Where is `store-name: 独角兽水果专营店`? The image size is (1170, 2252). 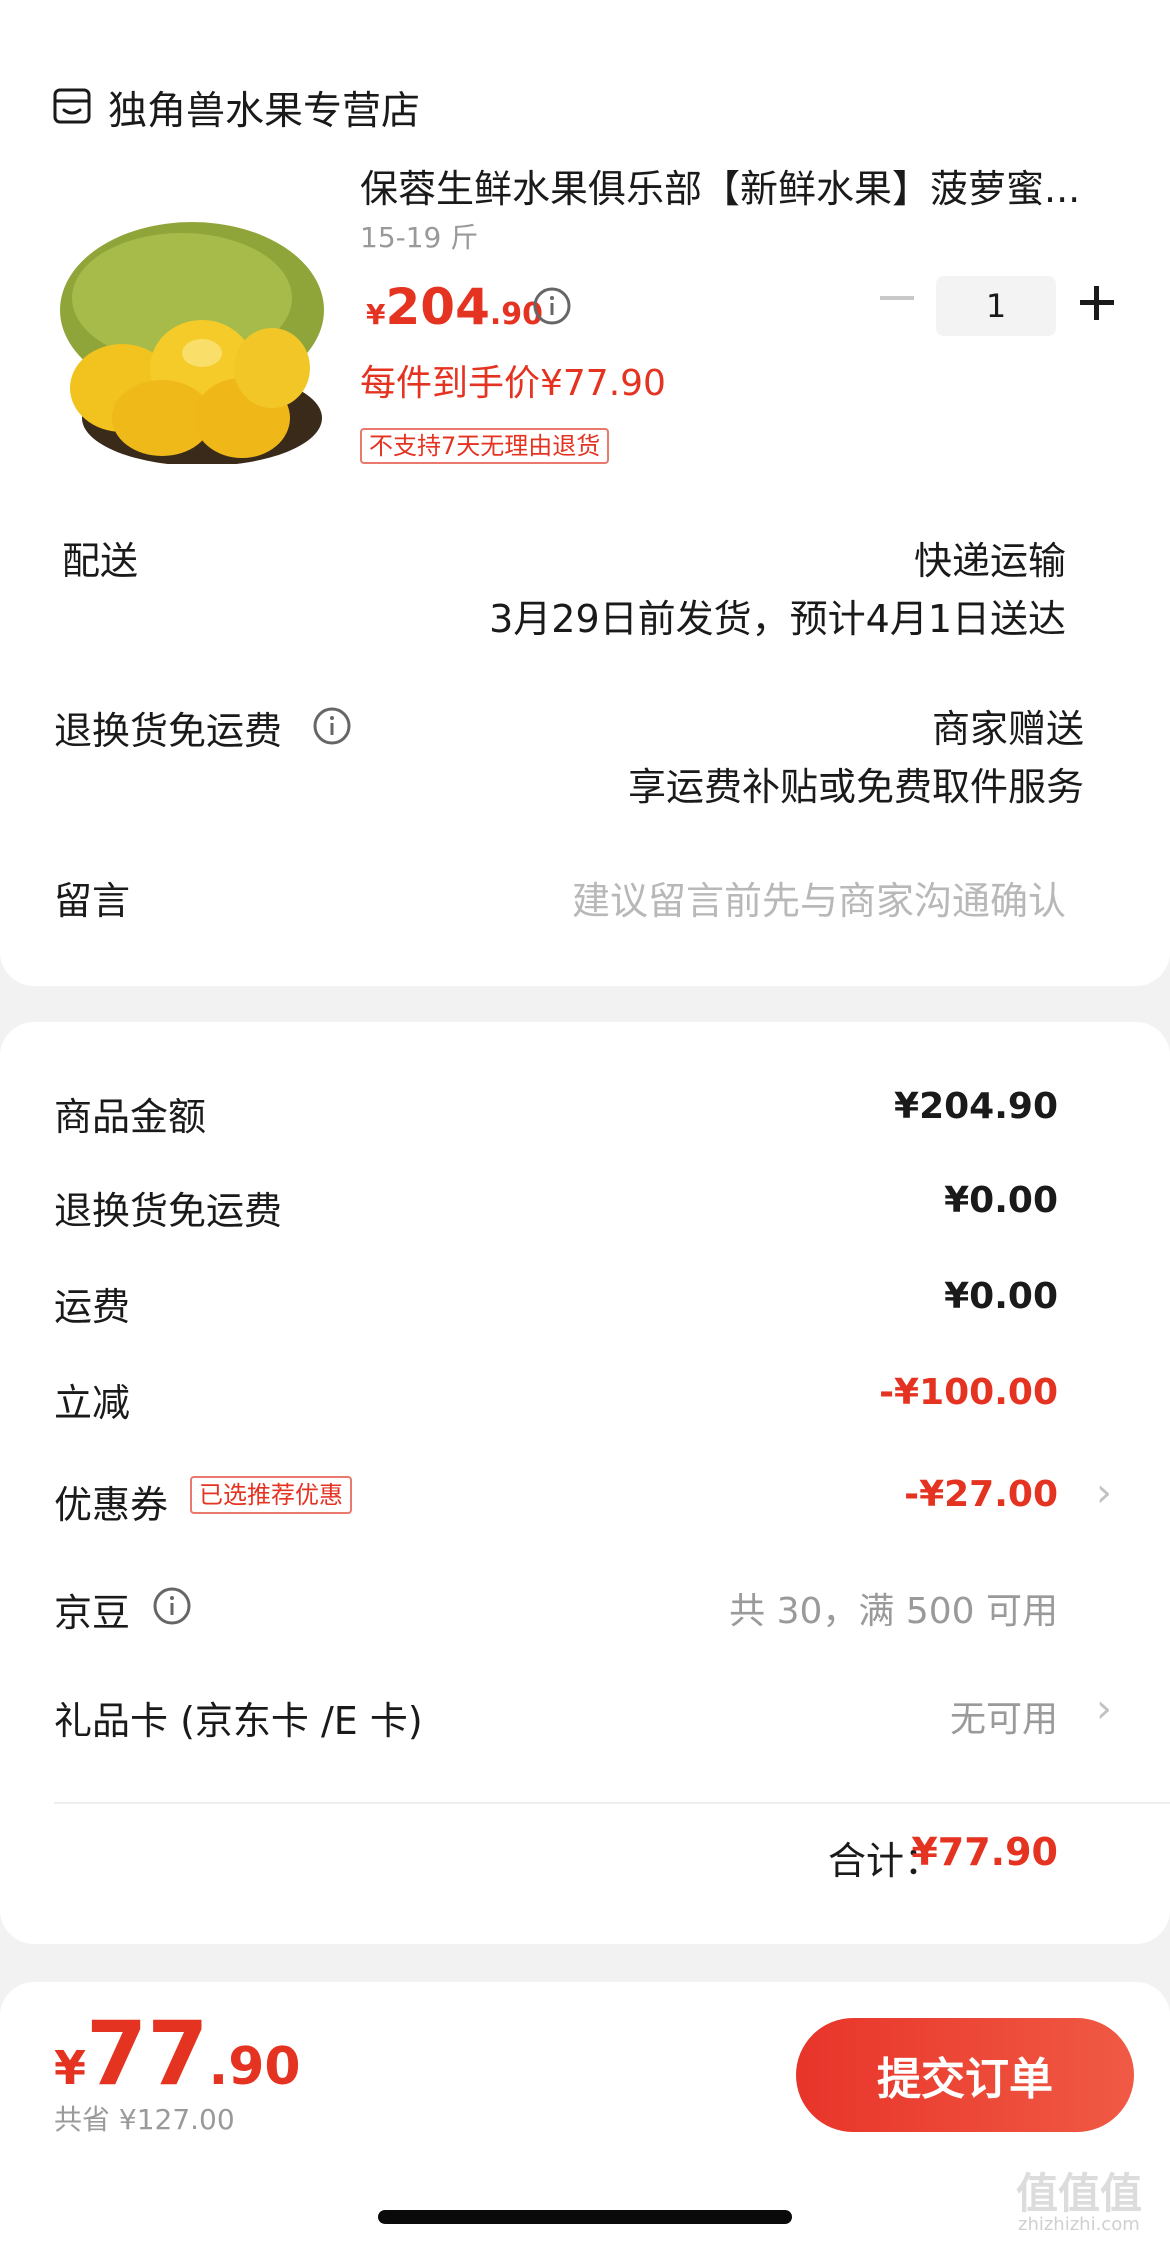 store-name: 独角兽水果专营店 is located at coordinates (264, 108).